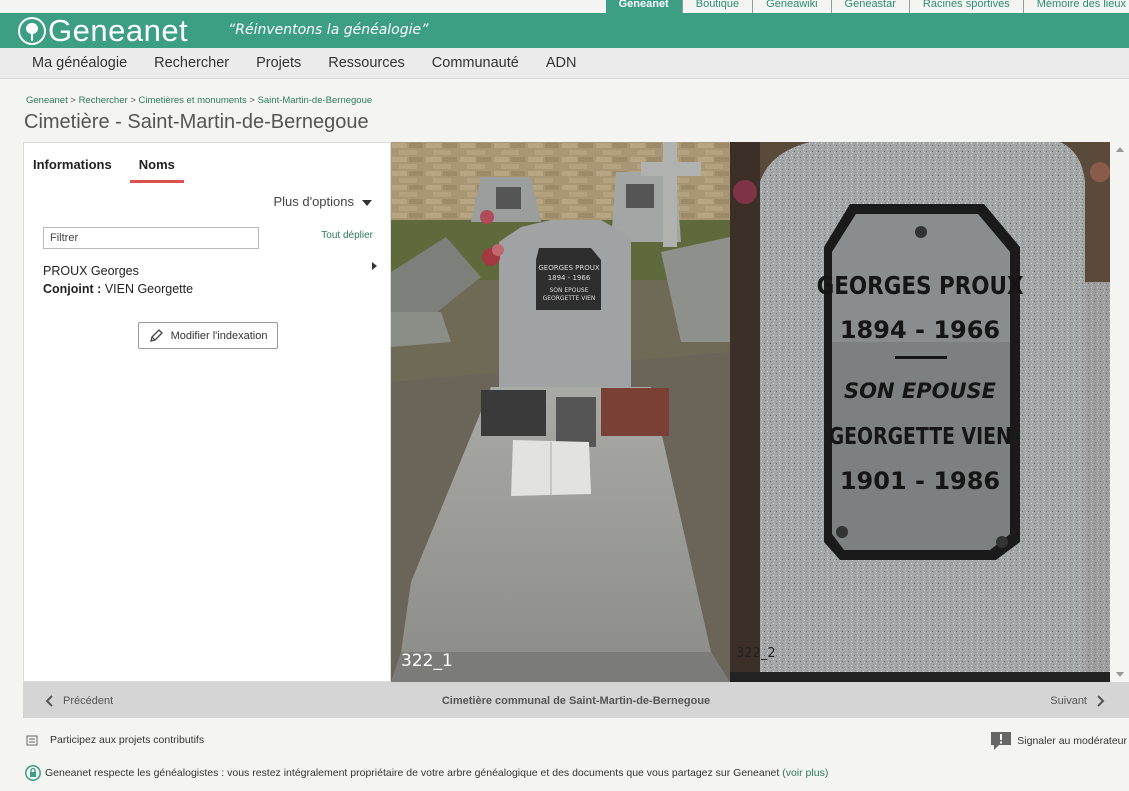  I want to click on top-link-boutique: Boutique, so click(716, 6).